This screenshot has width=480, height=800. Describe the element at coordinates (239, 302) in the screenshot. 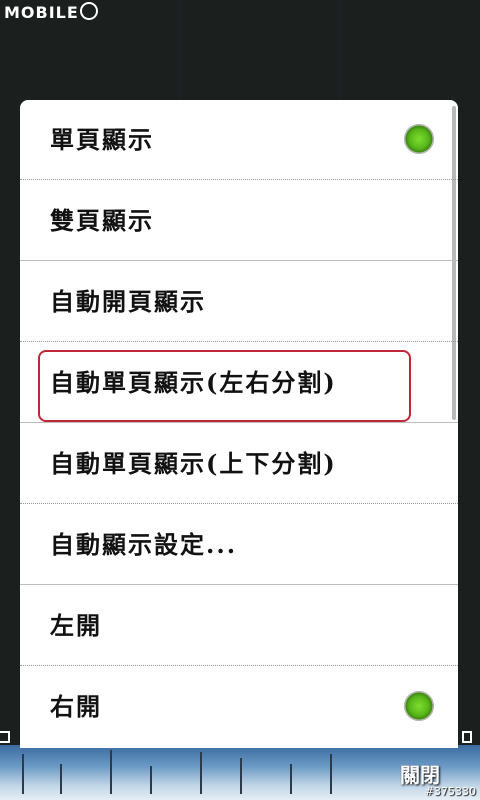

I see `menu-item-auto-open-page: 自動開頁顯示` at that location.